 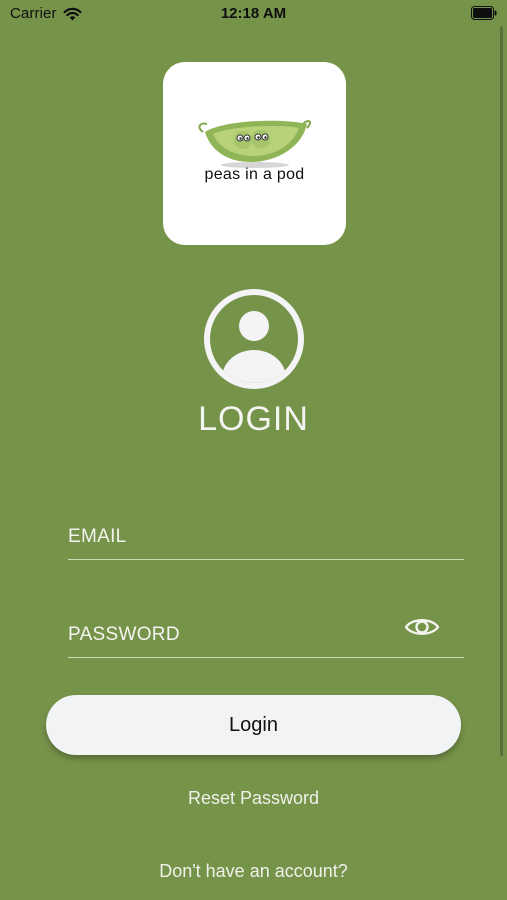 I want to click on app-logo-card: peas in a pod, so click(x=254, y=153).